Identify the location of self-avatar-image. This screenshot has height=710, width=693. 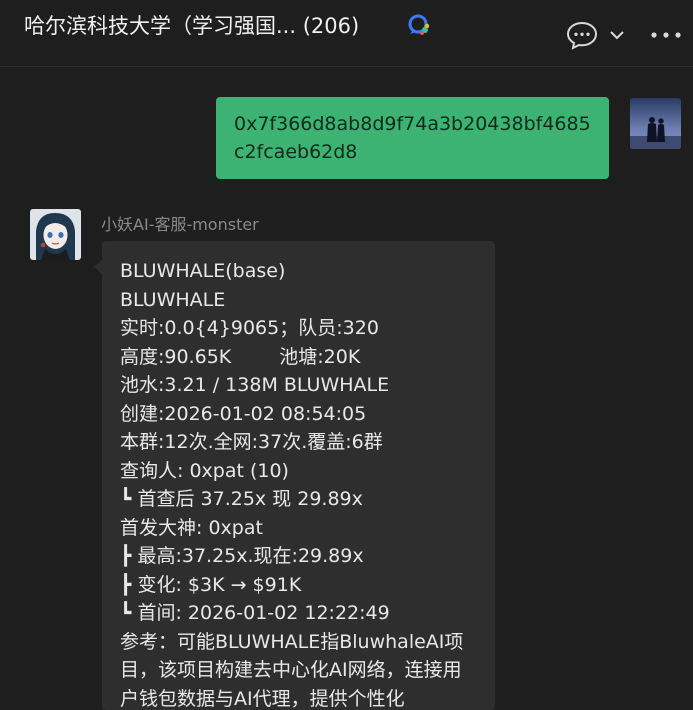
(655, 123).